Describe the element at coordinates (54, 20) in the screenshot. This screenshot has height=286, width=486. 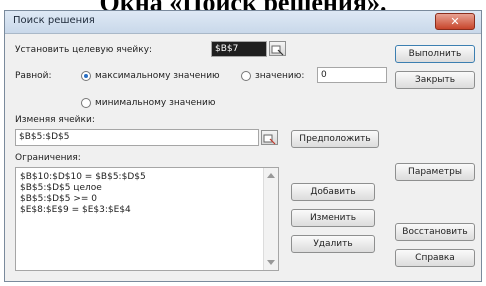
I see `dialog-title: Поиск решения` at that location.